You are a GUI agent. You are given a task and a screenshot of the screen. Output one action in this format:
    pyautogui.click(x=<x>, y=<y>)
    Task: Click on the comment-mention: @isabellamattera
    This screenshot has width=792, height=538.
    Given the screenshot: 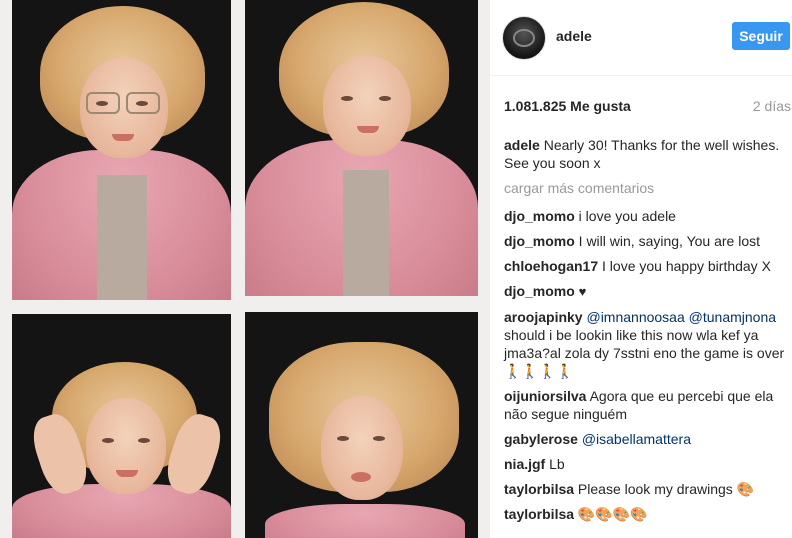 What is the action you would take?
    pyautogui.click(x=636, y=439)
    